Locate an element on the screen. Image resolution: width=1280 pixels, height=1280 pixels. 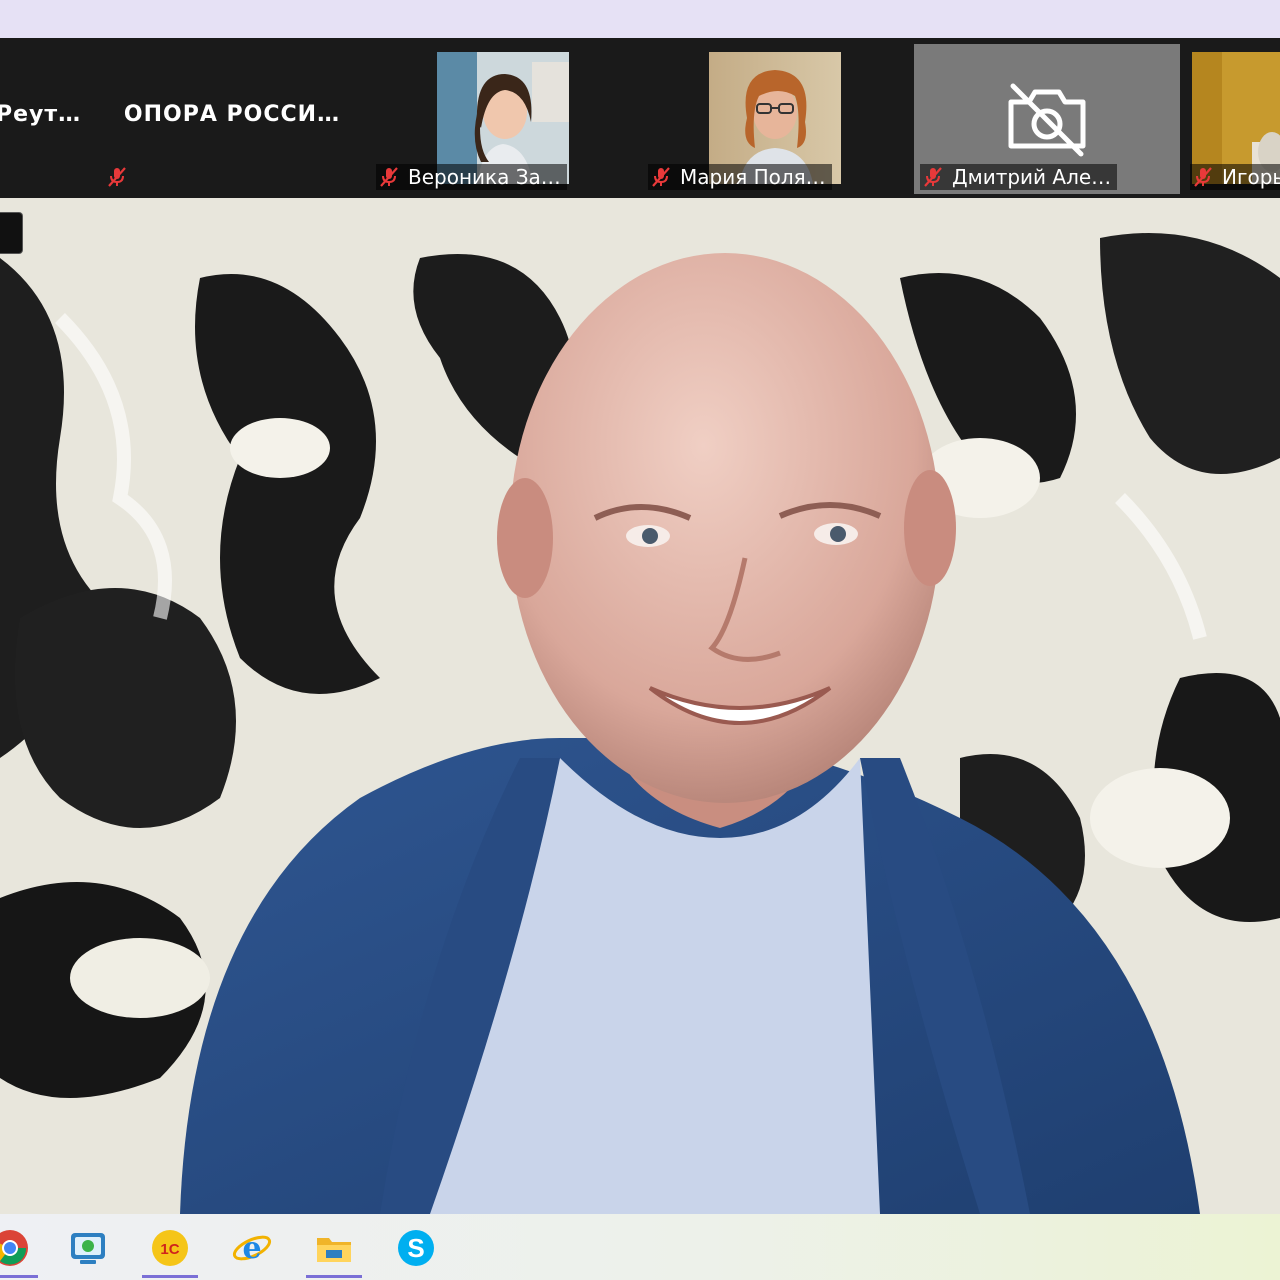
svg-text: S is located at coordinates (415, 1248).